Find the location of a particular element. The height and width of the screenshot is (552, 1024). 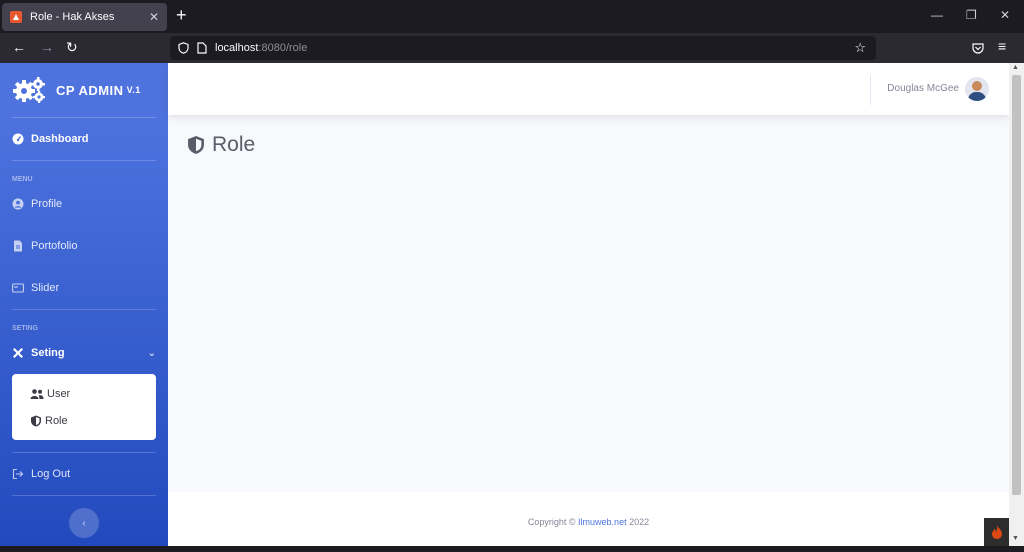

user-circle-icon is located at coordinates (18, 204).